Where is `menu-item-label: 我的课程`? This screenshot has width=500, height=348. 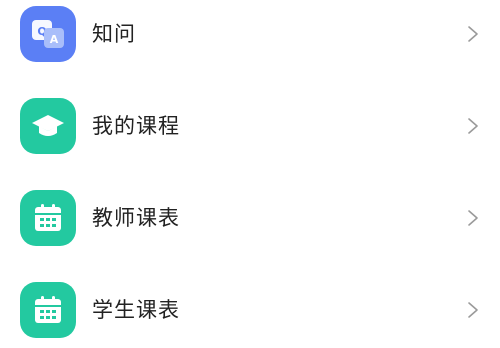 menu-item-label: 我的课程 is located at coordinates (136, 126).